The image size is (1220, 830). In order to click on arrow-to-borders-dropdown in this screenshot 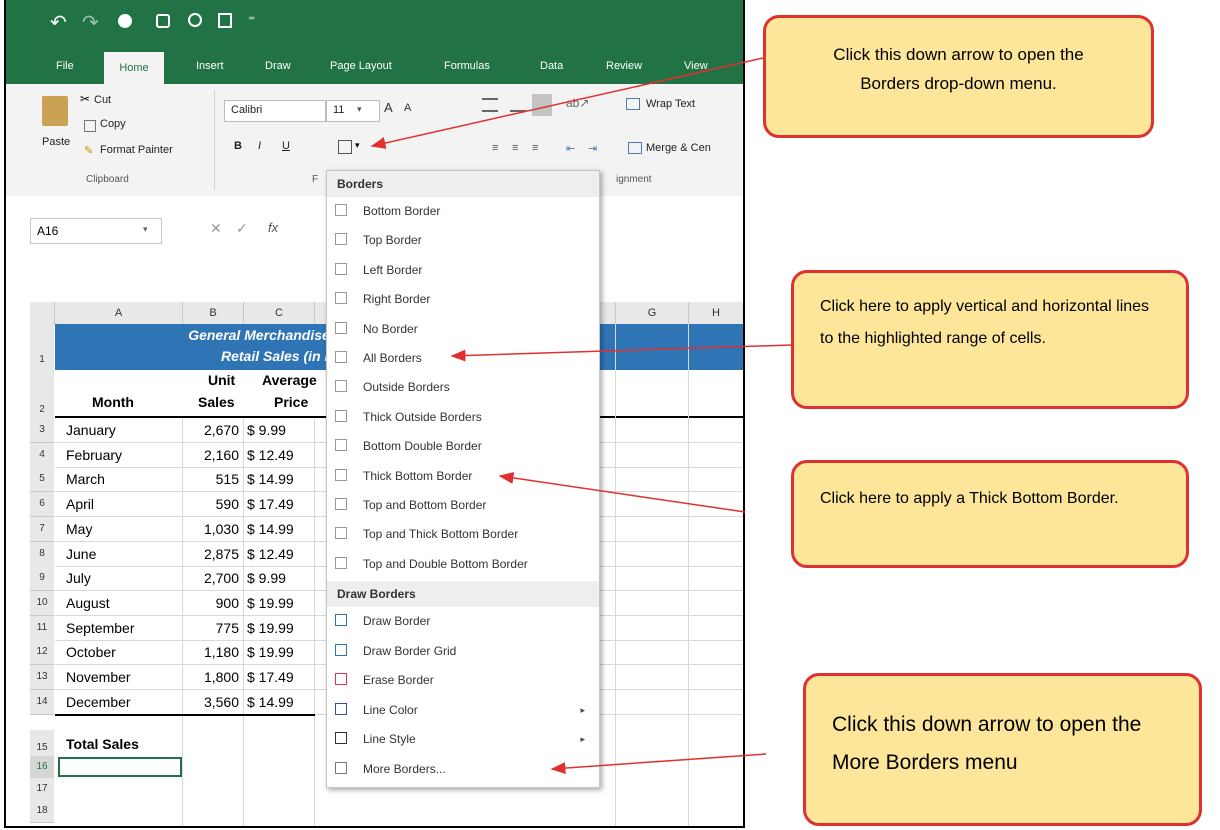, I will do `click(567, 103)`.